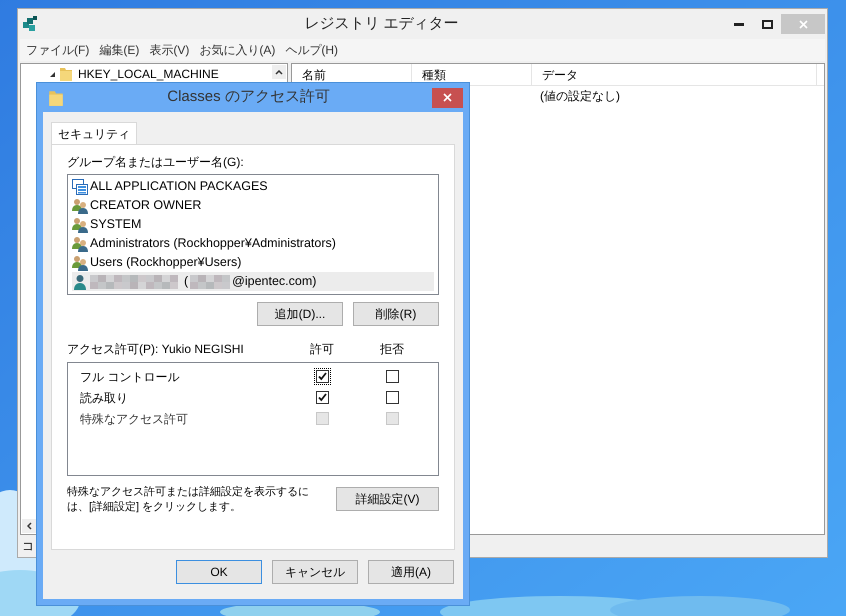  What do you see at coordinates (30, 24) in the screenshot?
I see `cubes-icon` at bounding box center [30, 24].